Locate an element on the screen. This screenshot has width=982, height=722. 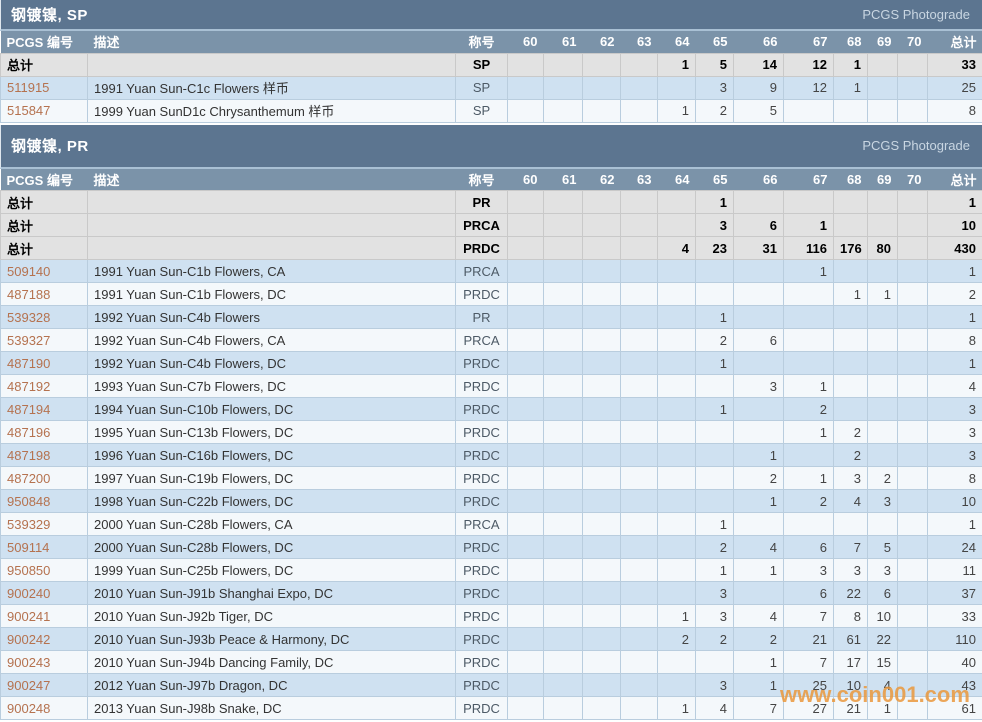
description-cell: 2010 Yuan Sun-J94b Dancing Family, DC is located at coordinates (271, 662).